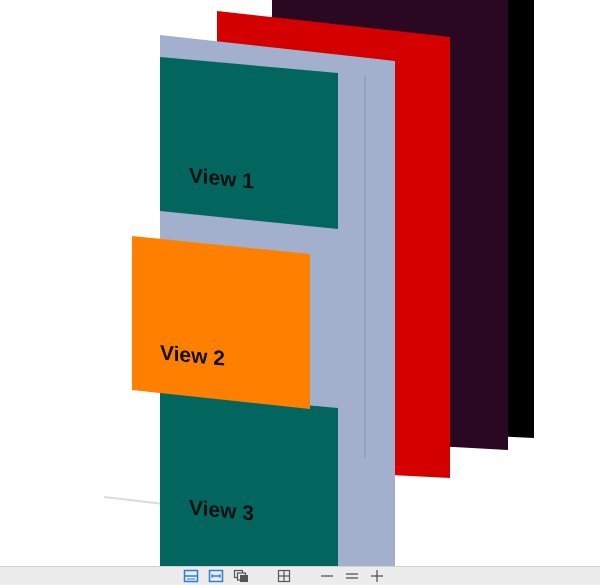 This screenshot has width=600, height=585. I want to click on zoom-in-icon, so click(377, 576).